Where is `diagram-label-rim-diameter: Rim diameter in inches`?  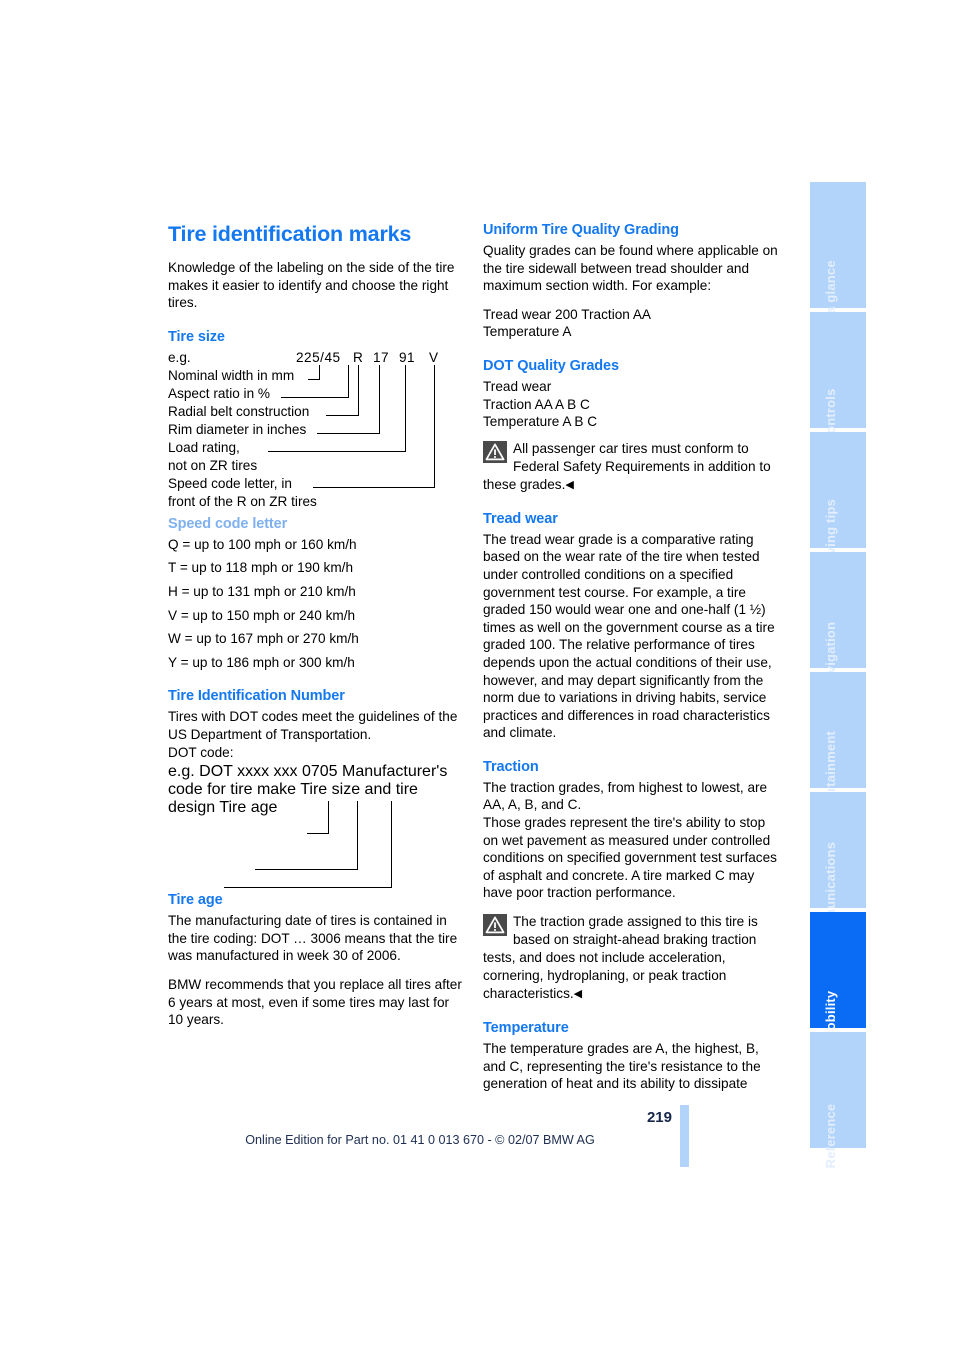
diagram-label-rim-diameter: Rim diameter in inches is located at coordinates (237, 429).